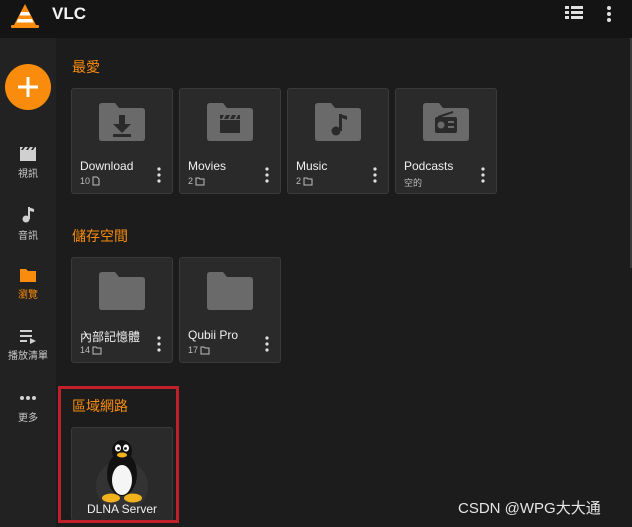 The image size is (632, 527). Describe the element at coordinates (312, 166) in the screenshot. I see `card-name: Music` at that location.